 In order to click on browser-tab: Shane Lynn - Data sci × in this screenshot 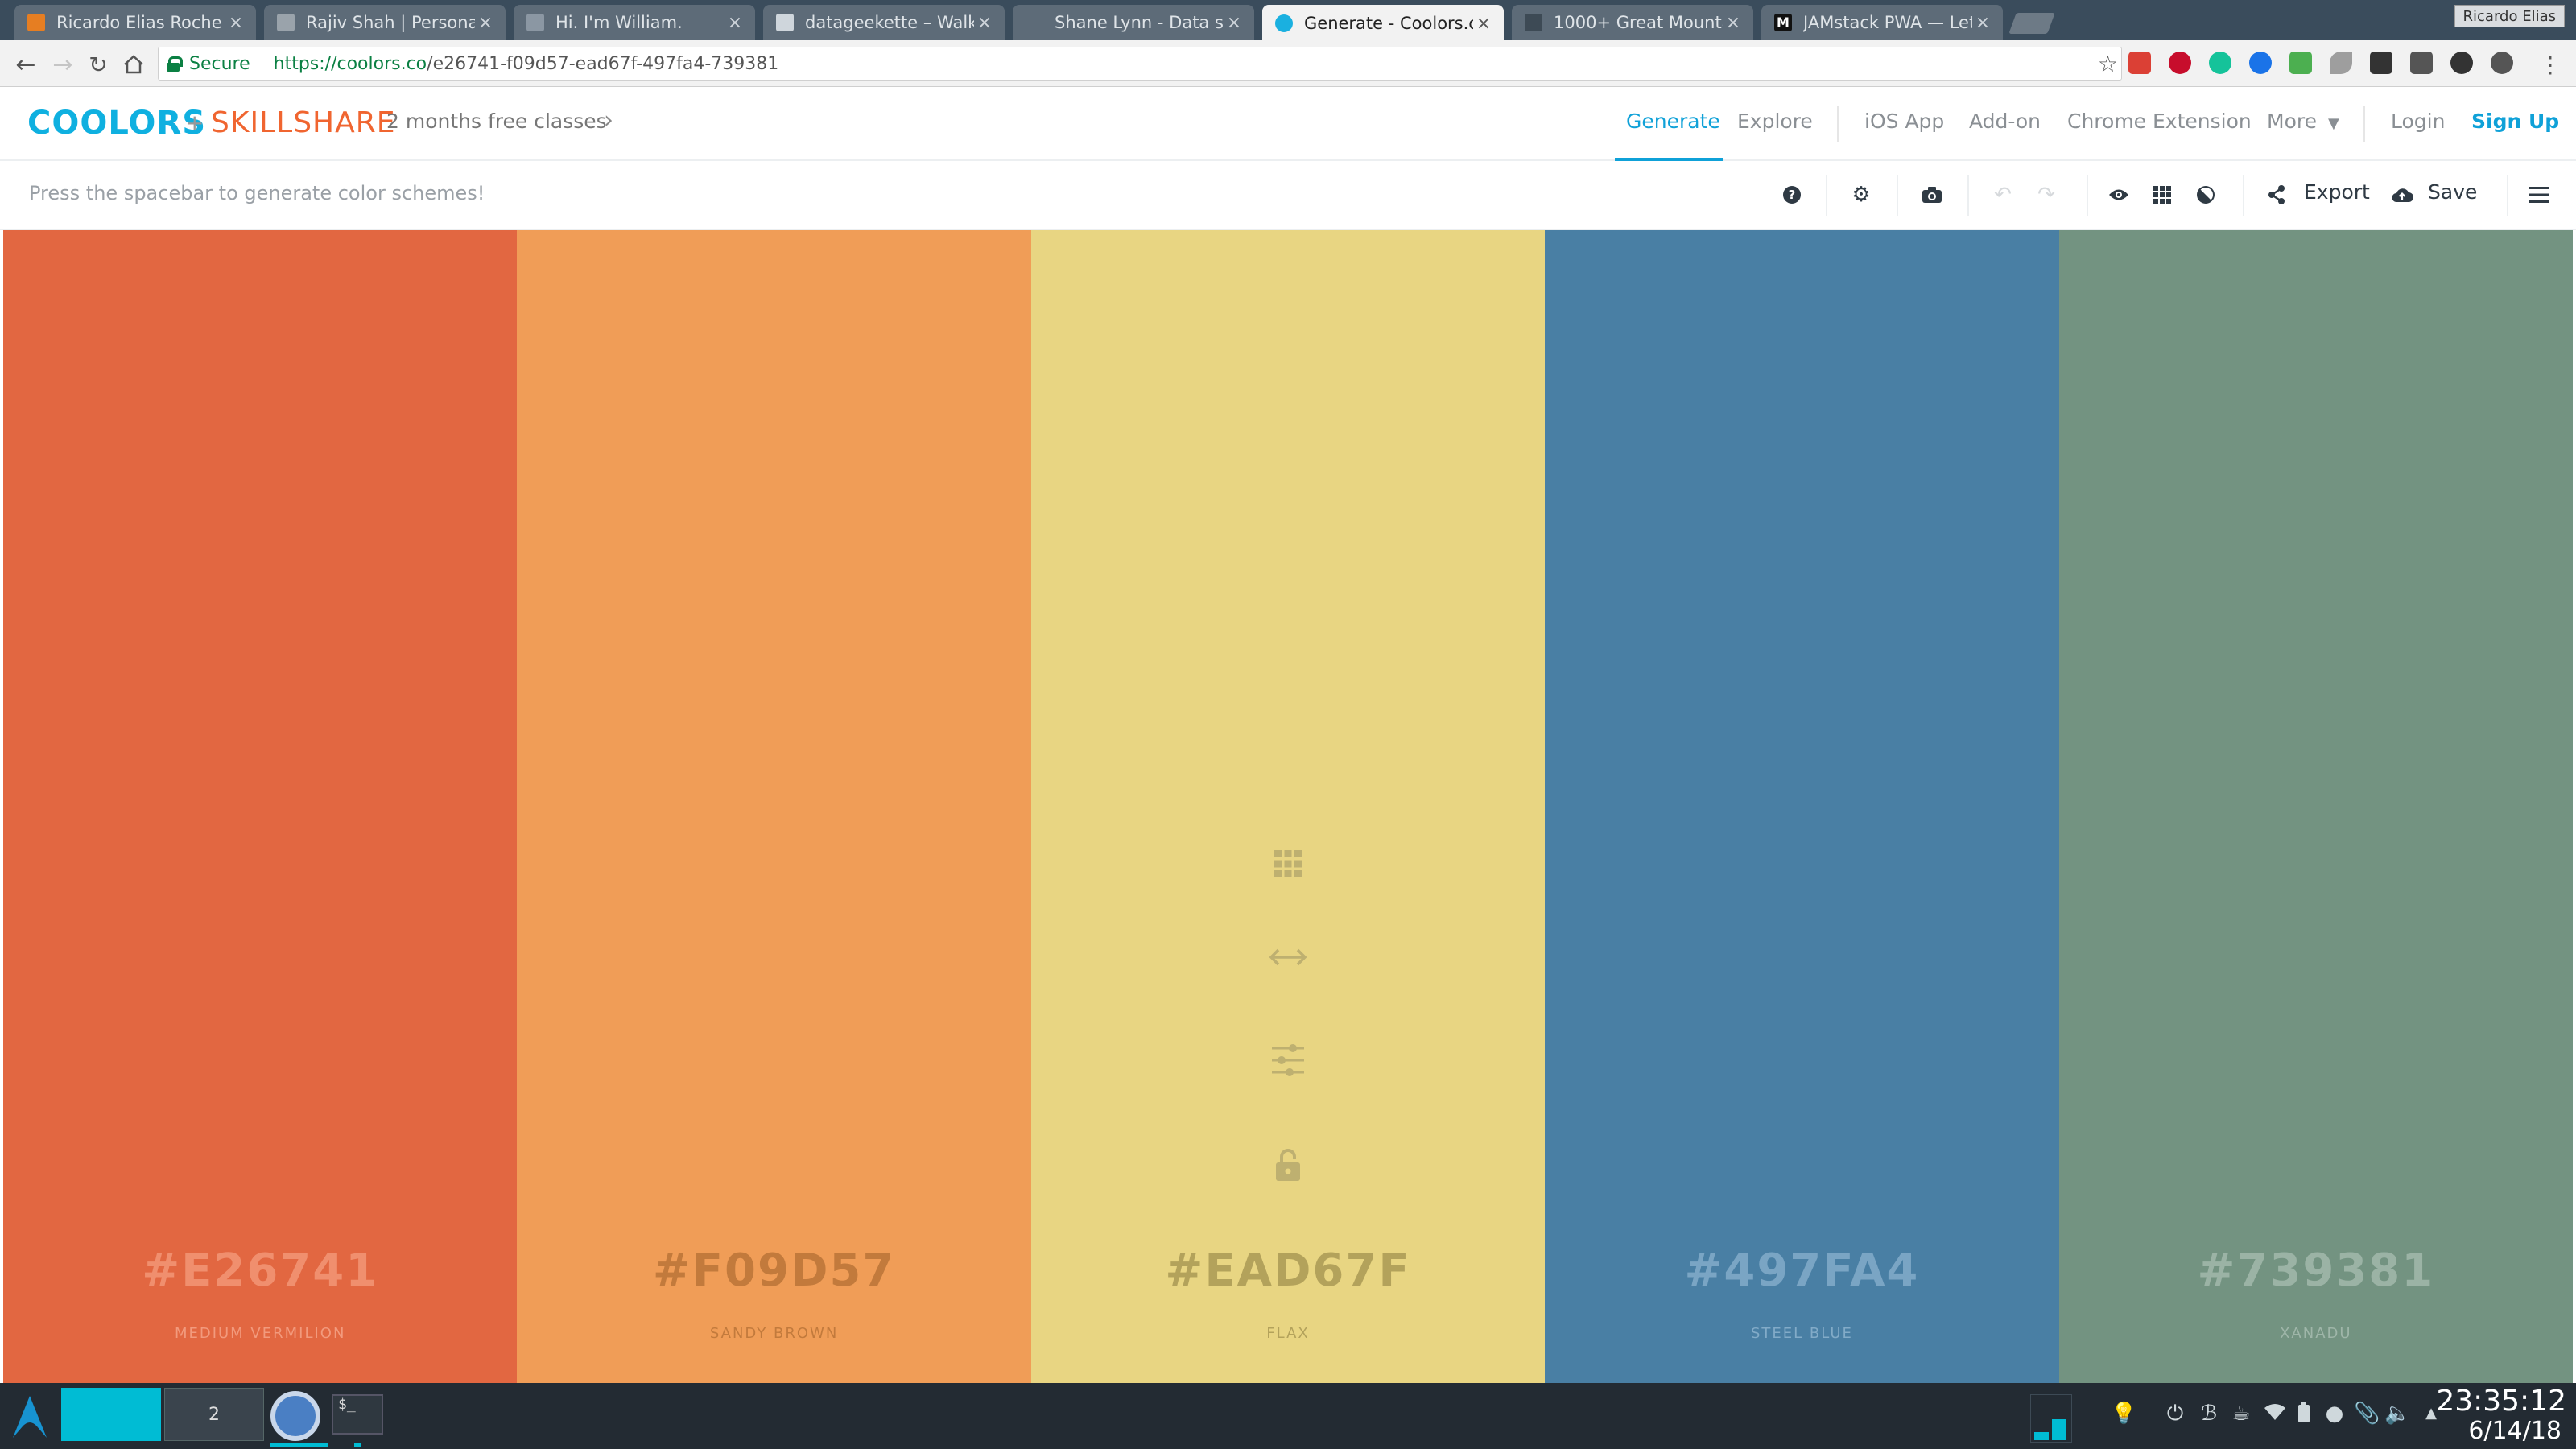, I will do `click(1133, 22)`.